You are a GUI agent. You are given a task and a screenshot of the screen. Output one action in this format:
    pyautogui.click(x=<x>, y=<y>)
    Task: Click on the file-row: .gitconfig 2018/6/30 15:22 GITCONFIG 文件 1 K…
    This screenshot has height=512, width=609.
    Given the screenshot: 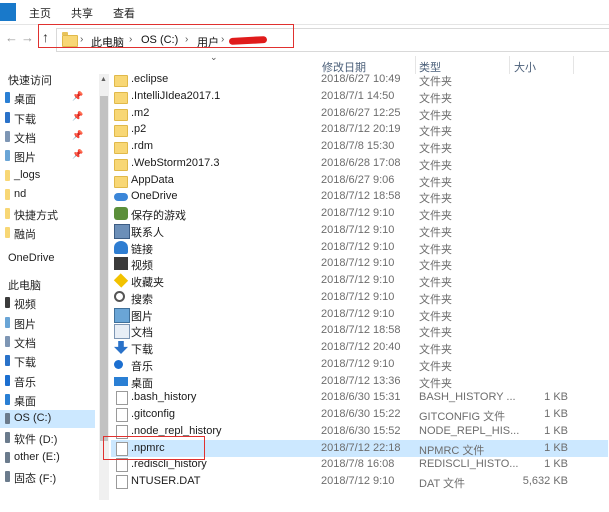 What is the action you would take?
    pyautogui.click(x=359, y=414)
    